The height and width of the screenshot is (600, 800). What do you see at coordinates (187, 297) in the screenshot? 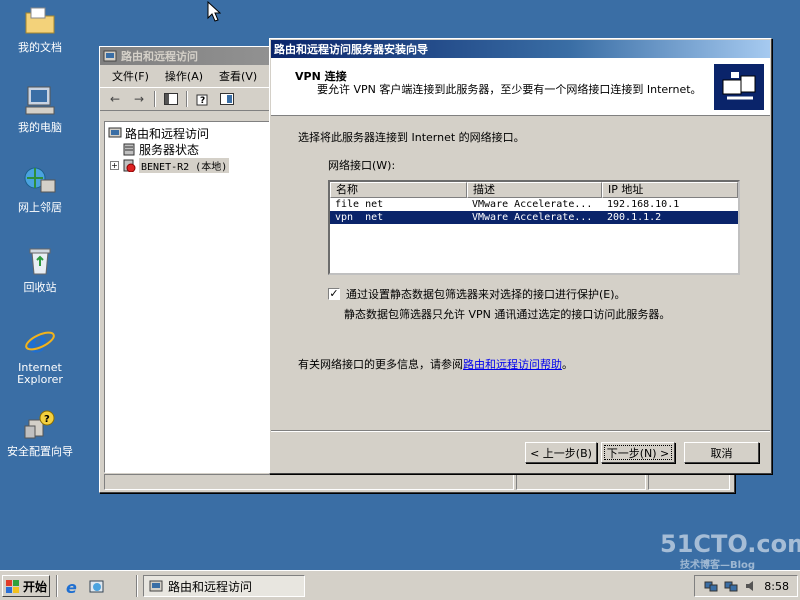
I see `console-tree: 路由和远程访问 服务器状态 + BENET-R2 (本地)` at bounding box center [187, 297].